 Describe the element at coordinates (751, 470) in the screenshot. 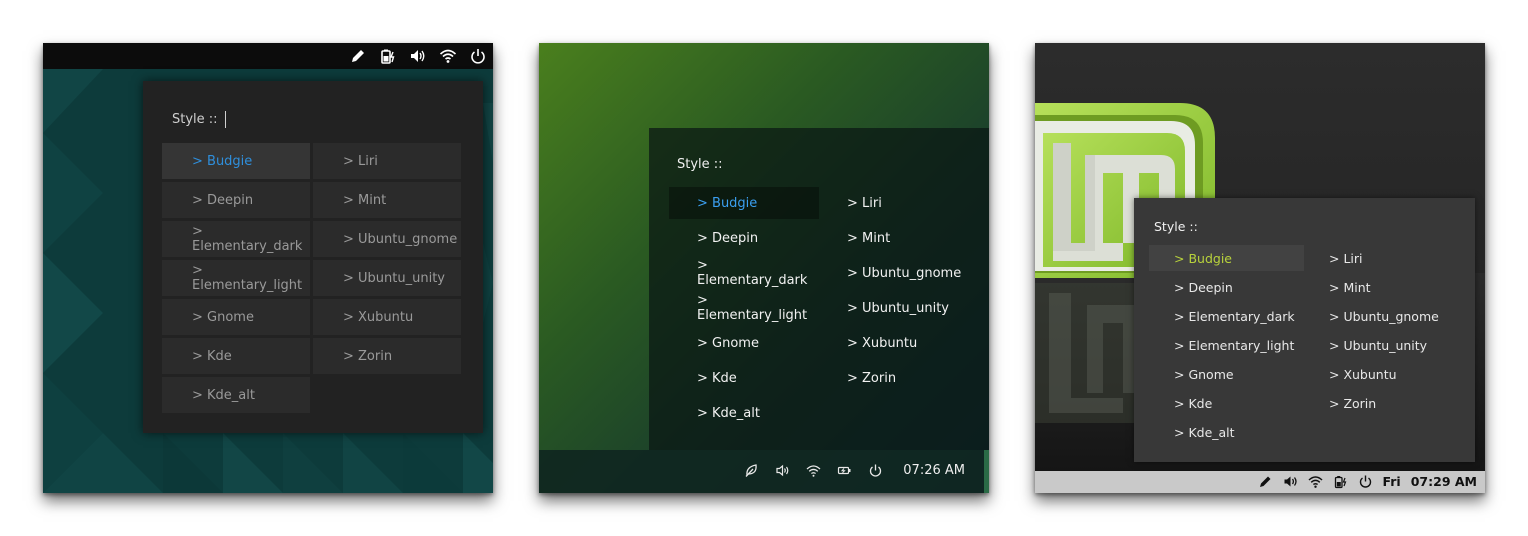

I see `leaf-icon` at that location.